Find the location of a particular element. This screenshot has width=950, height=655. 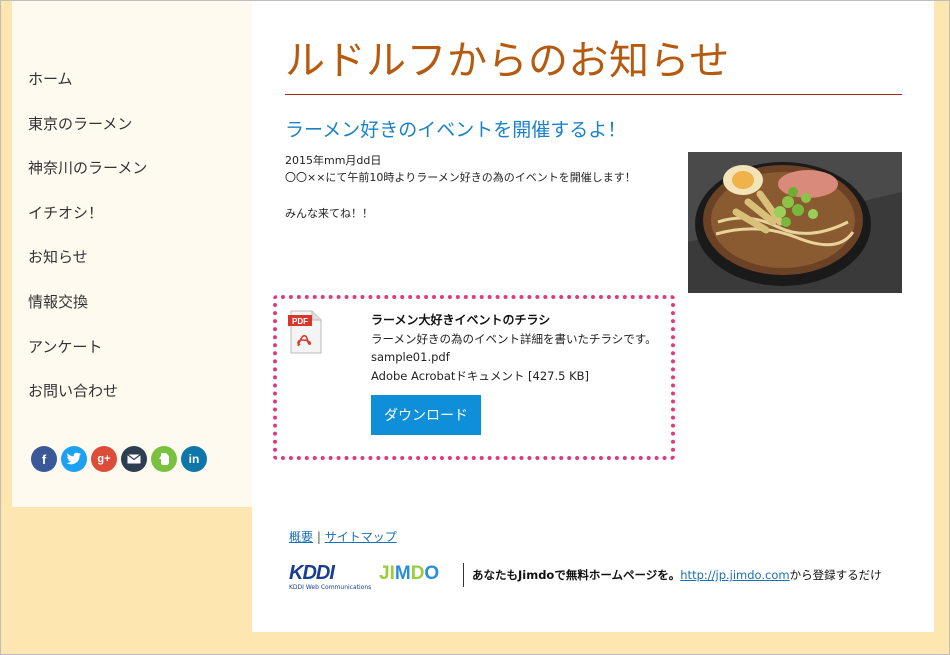

linkedin-icon: in is located at coordinates (194, 459).